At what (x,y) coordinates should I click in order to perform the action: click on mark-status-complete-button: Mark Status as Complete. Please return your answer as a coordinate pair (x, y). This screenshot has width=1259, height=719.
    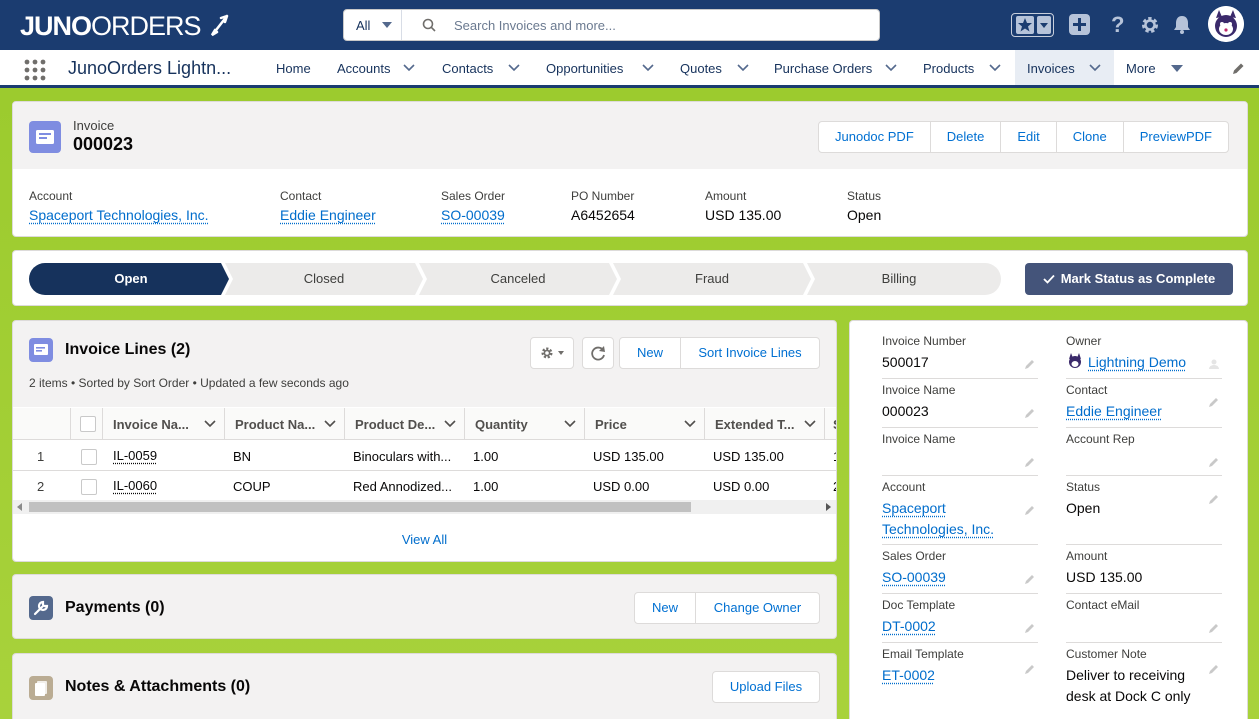
    Looking at the image, I should click on (1129, 279).